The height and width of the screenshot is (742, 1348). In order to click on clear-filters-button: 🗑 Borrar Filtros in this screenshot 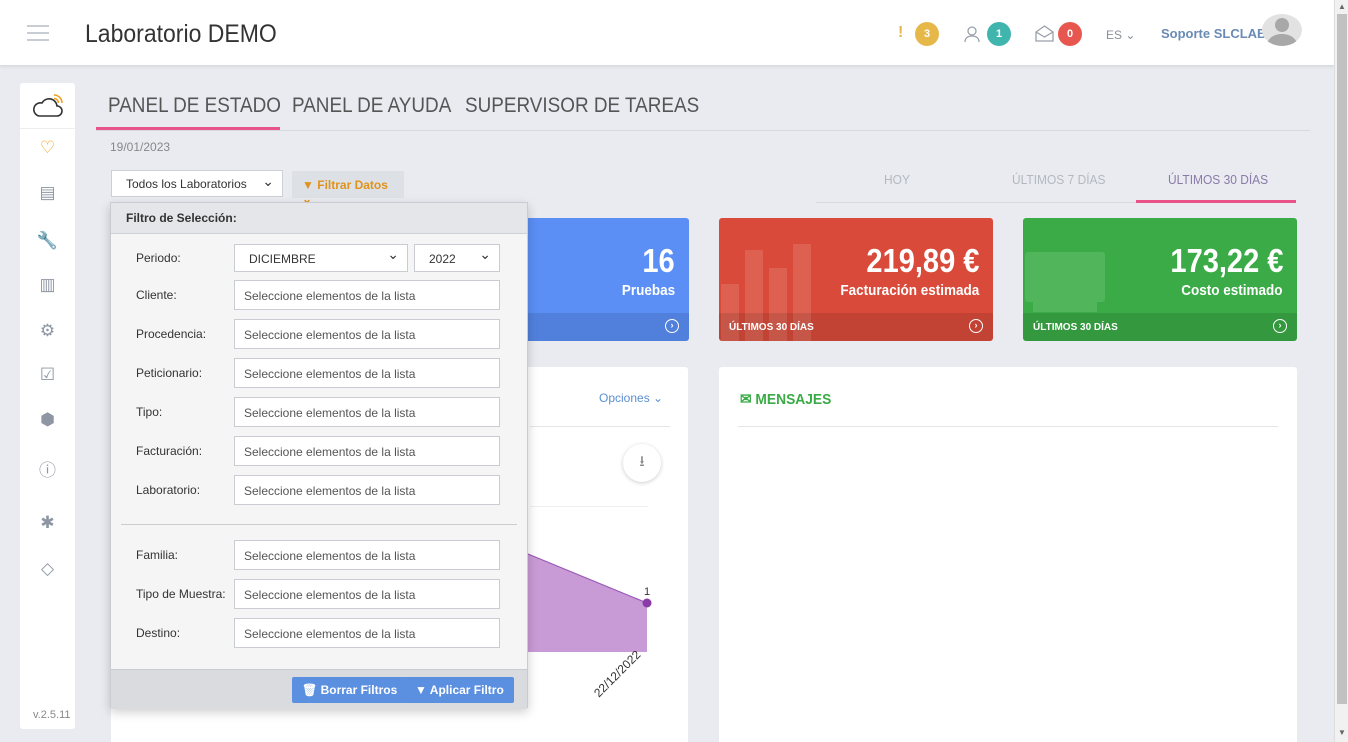, I will do `click(350, 690)`.